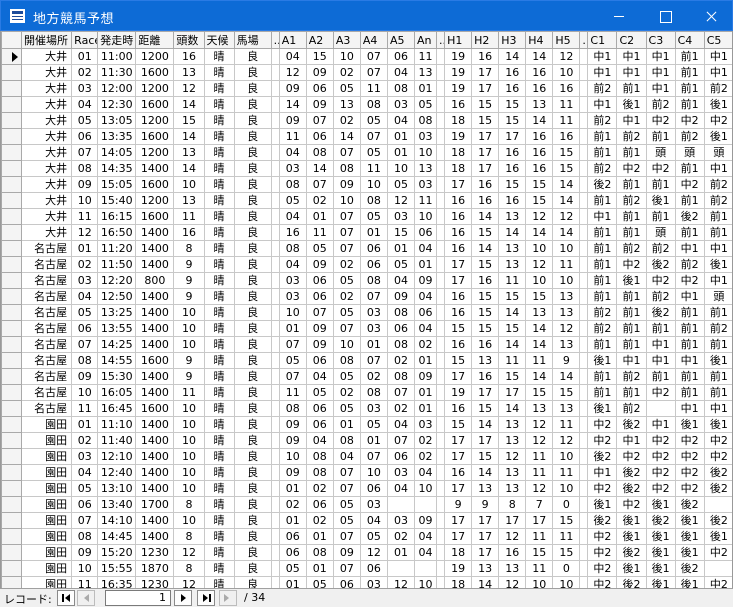  What do you see at coordinates (85, 216) in the screenshot?
I see `table-cell: 11` at bounding box center [85, 216].